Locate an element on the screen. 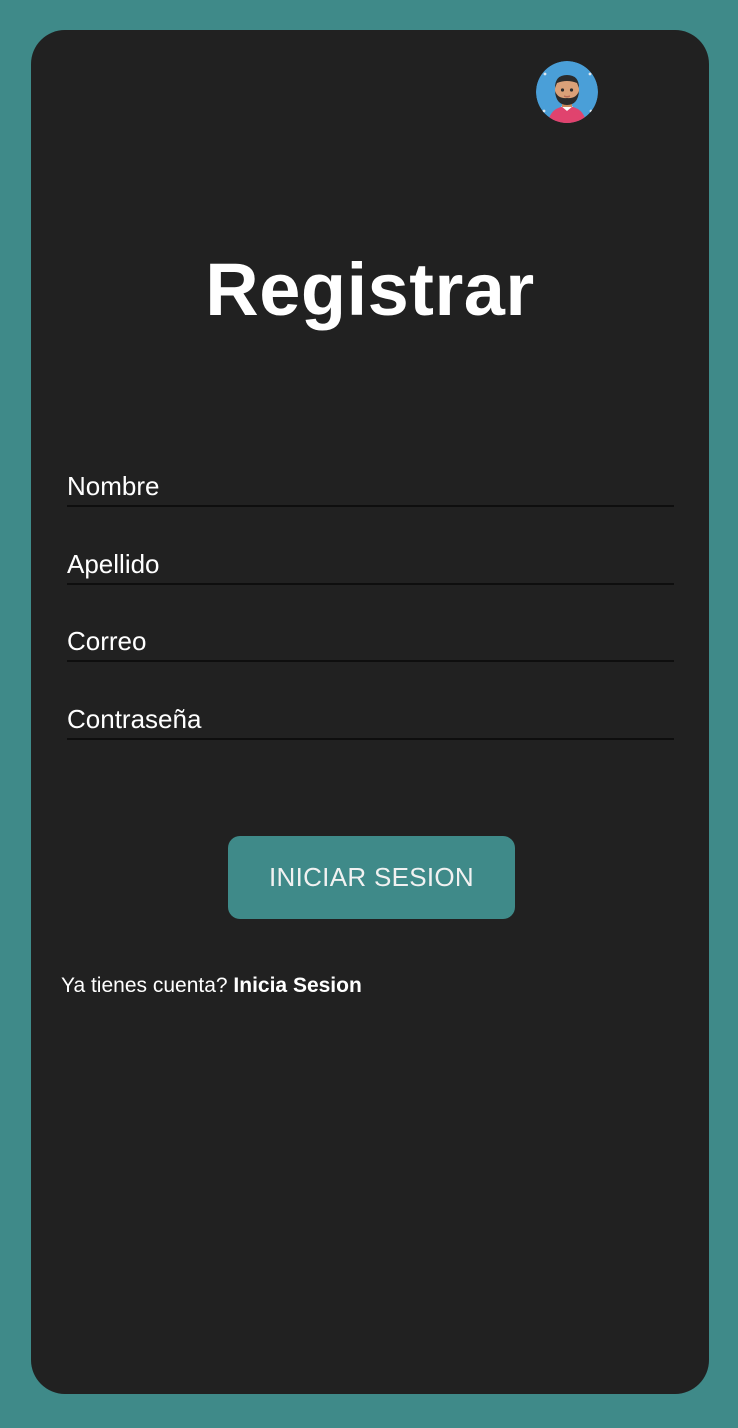  contrasena-field-wrapper is located at coordinates (370, 720).